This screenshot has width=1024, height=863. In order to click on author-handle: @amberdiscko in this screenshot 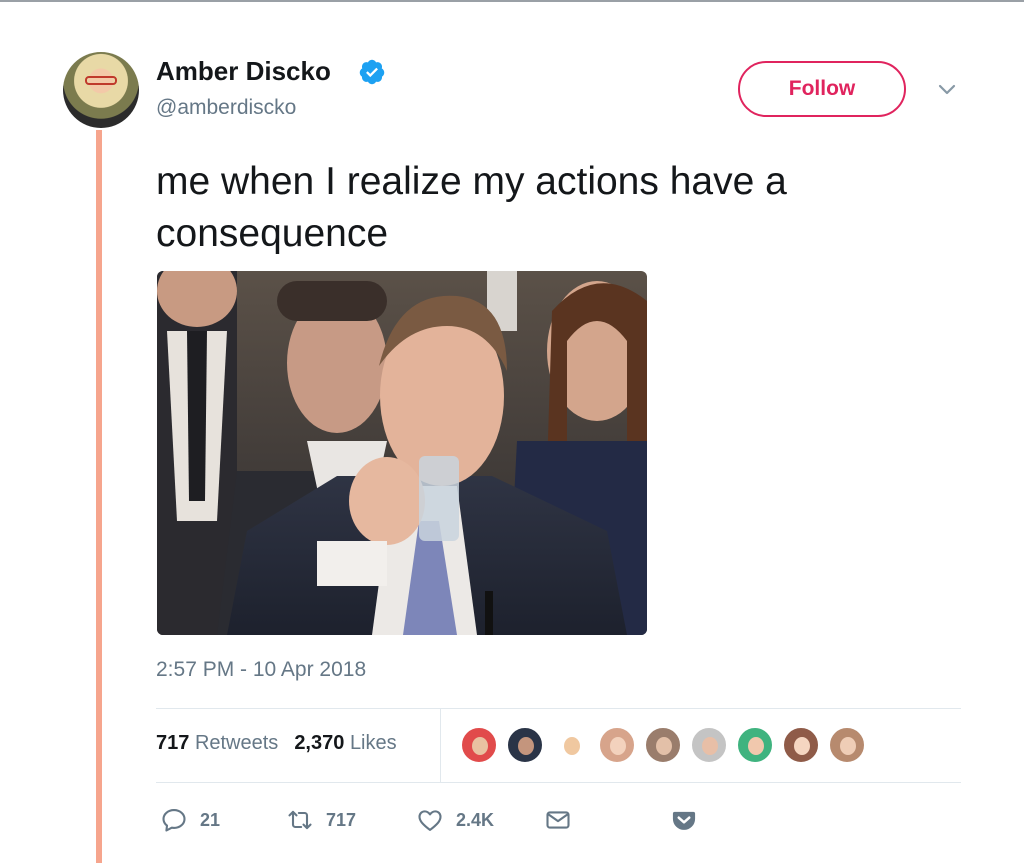, I will do `click(226, 108)`.